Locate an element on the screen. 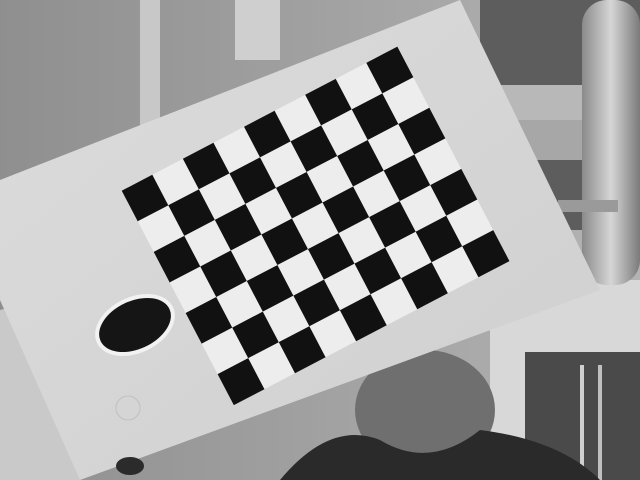 This screenshot has height=480, width=640. cable-tray is located at coordinates (588, 206).